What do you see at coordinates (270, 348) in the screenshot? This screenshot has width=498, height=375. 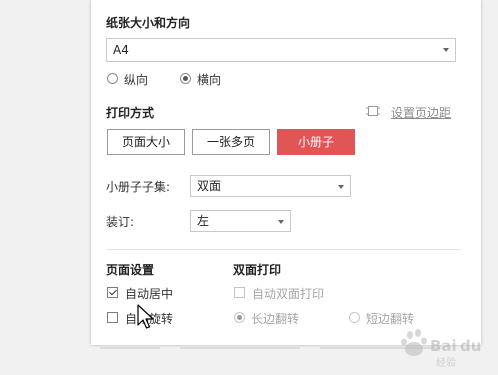 I see `page-bottom-edge` at bounding box center [270, 348].